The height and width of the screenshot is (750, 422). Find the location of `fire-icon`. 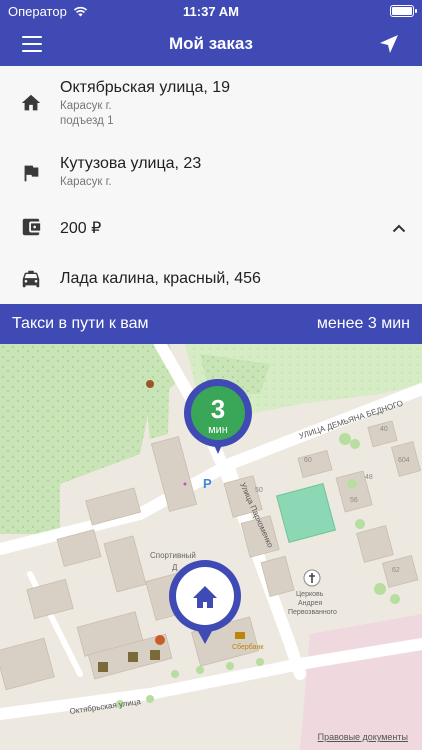

fire-icon is located at coordinates (160, 640).